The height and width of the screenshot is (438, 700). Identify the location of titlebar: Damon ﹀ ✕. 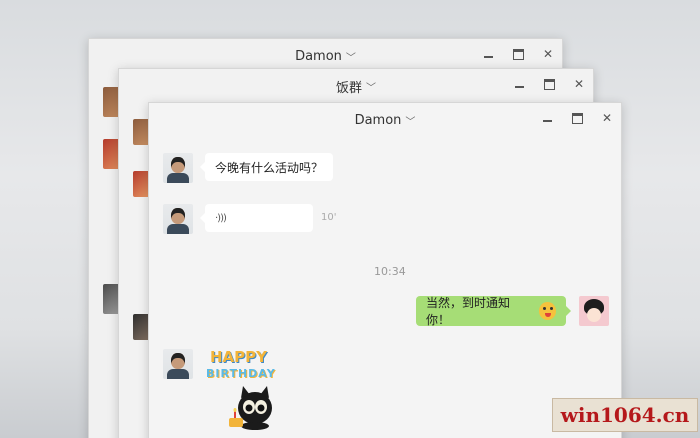
(385, 120).